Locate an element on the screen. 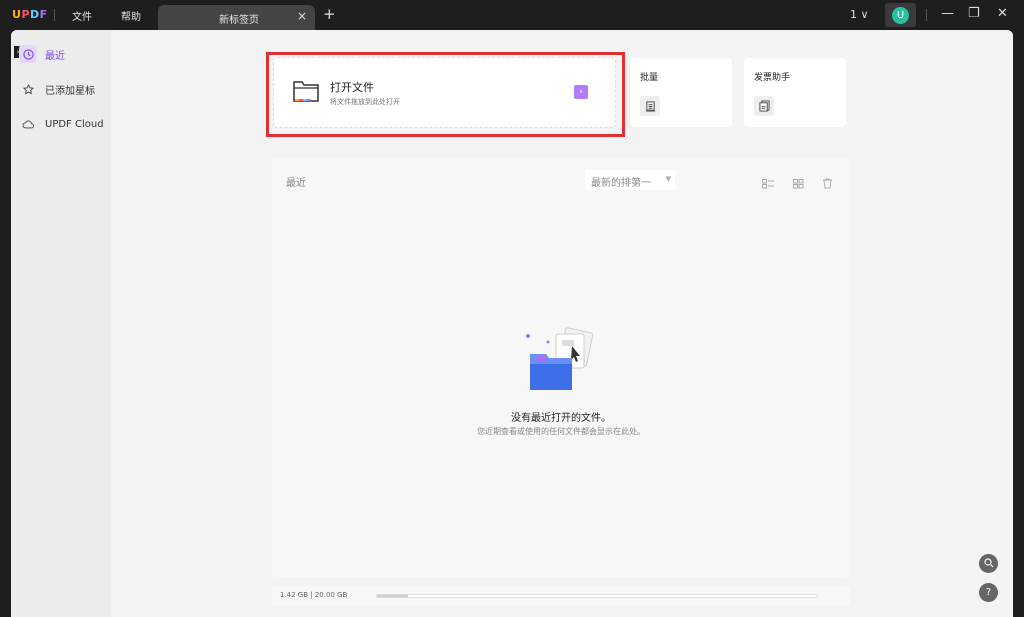 This screenshot has height=617, width=1024. updf-logo: UPDF is located at coordinates (30, 14).